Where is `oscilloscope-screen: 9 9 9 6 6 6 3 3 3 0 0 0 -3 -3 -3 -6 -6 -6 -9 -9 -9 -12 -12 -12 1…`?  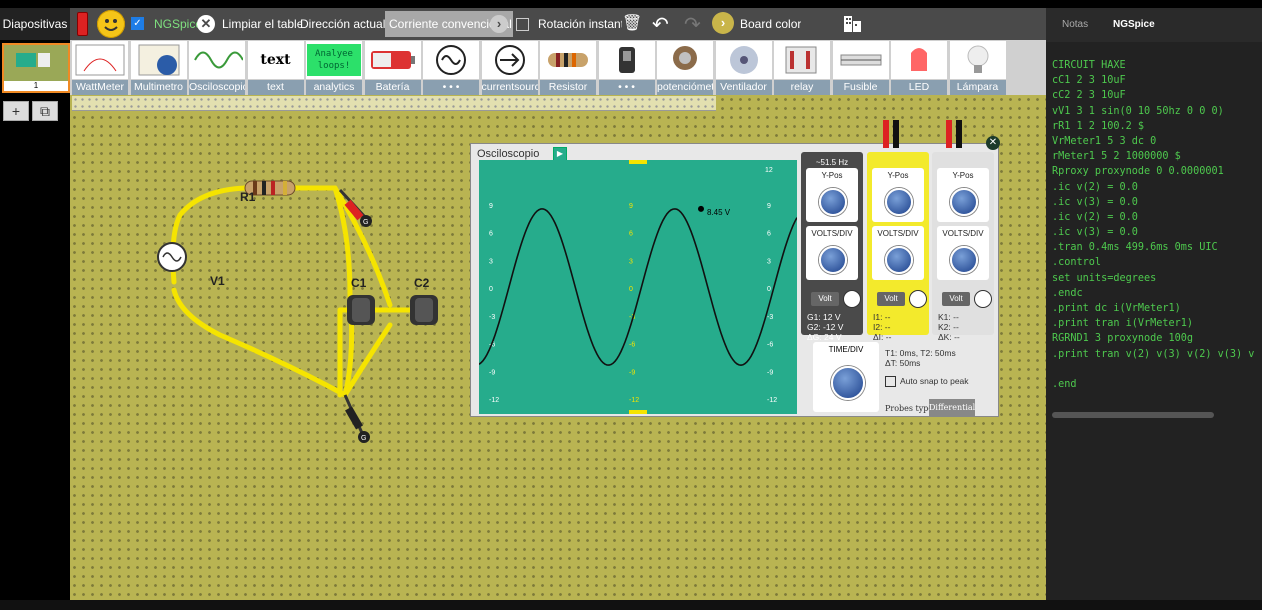
oscilloscope-screen: 9 9 9 6 6 6 3 3 3 0 0 0 -3 -3 -3 -6 -6 -6 -9 -9 -9 -12 -12 -12 1… is located at coordinates (638, 287).